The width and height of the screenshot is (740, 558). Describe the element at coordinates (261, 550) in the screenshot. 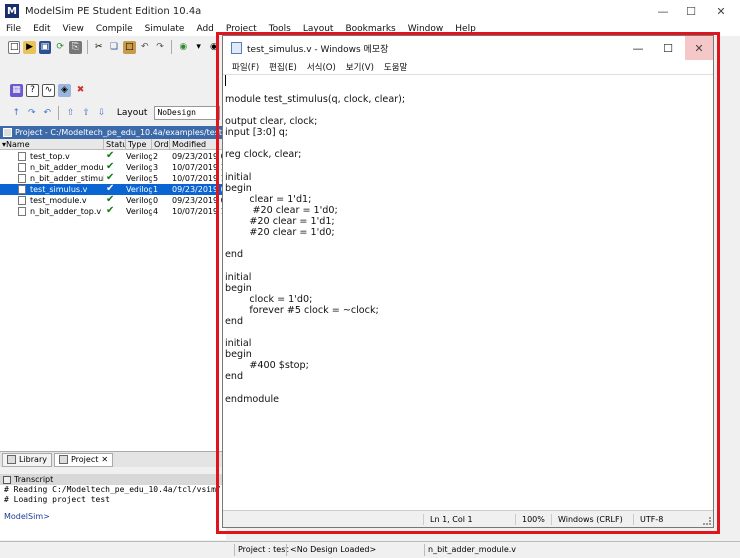

I see `status-project: Project : test` at that location.